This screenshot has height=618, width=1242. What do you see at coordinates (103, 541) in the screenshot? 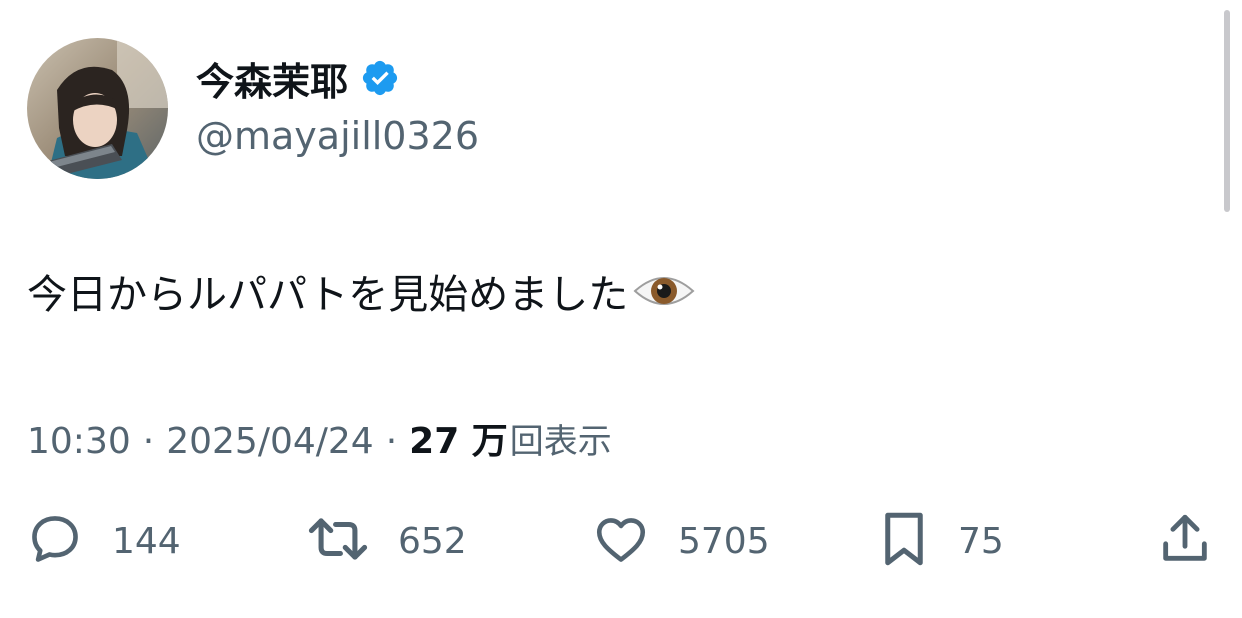
I see `reply-button: 144` at bounding box center [103, 541].